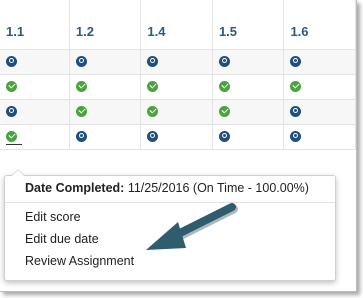 This screenshot has width=363, height=298. I want to click on selected-indicator, so click(14, 144).